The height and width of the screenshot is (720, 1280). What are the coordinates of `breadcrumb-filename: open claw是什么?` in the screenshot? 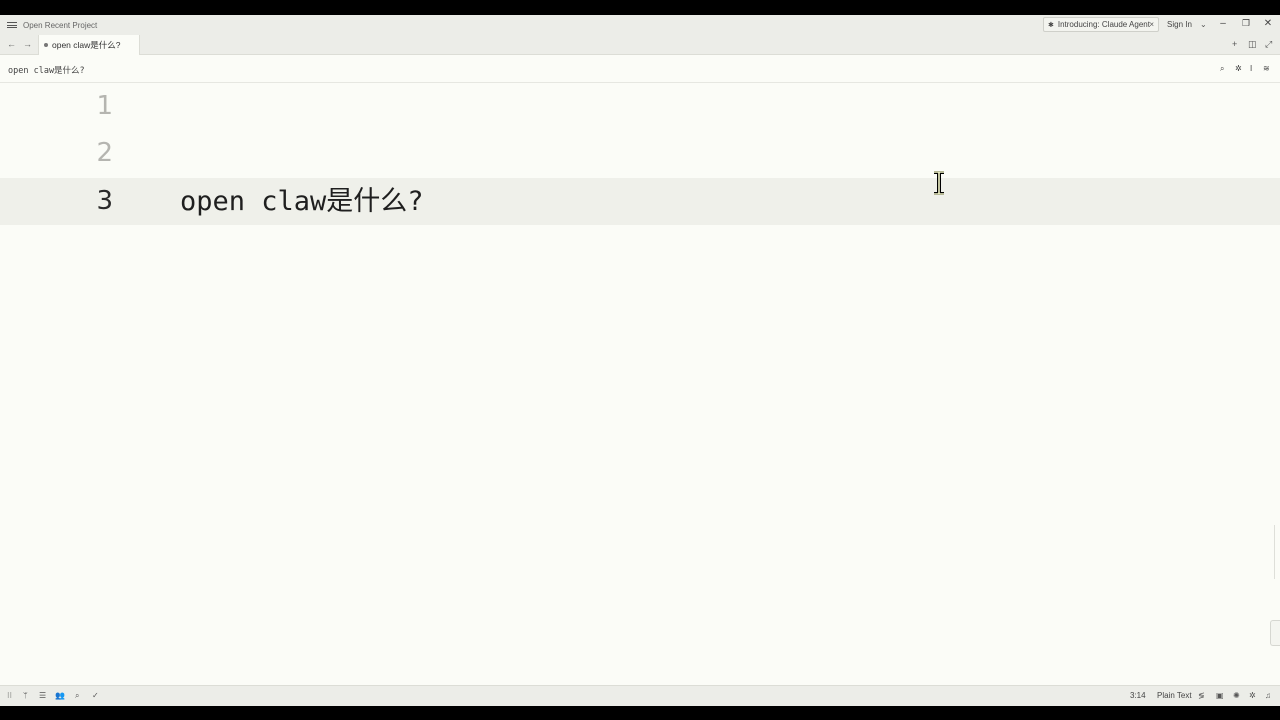 It's located at (46, 70).